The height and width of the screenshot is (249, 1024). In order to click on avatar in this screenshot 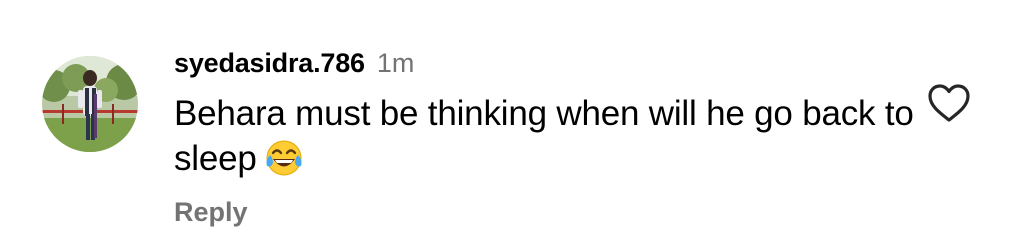, I will do `click(90, 104)`.